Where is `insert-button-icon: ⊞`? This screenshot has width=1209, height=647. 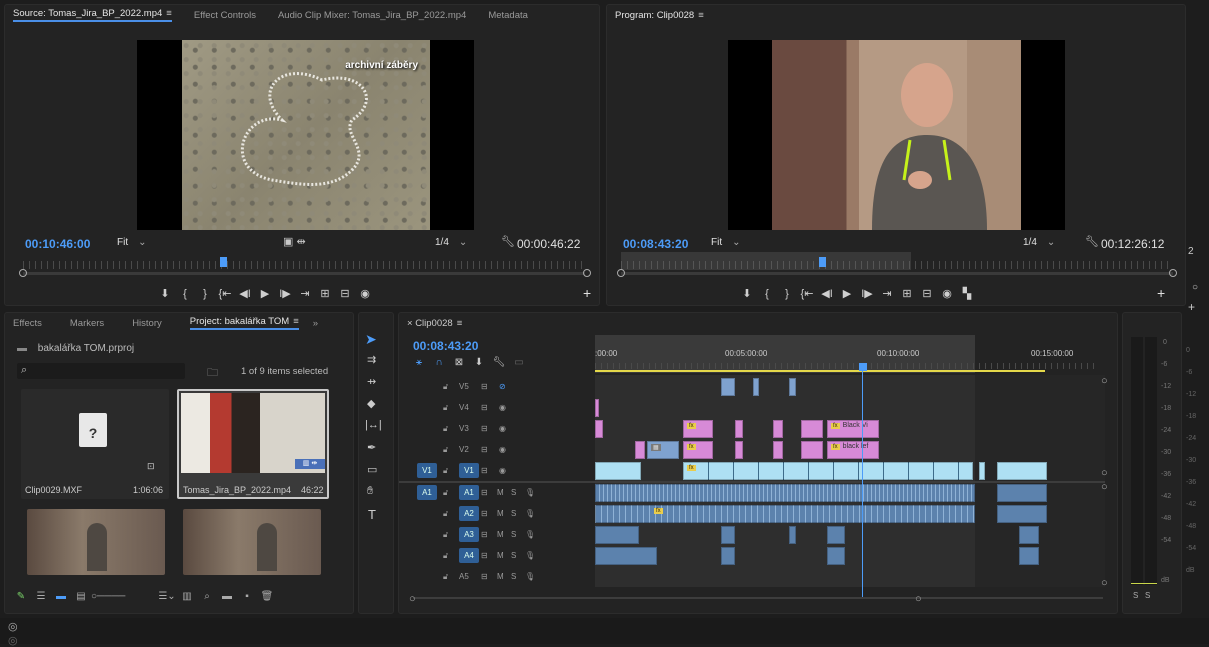
insert-button-icon: ⊞ is located at coordinates (325, 293).